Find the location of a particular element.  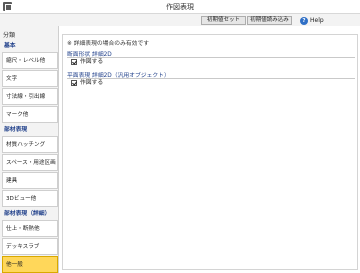

draw-plan-checkbox: 作図する is located at coordinates (87, 83).